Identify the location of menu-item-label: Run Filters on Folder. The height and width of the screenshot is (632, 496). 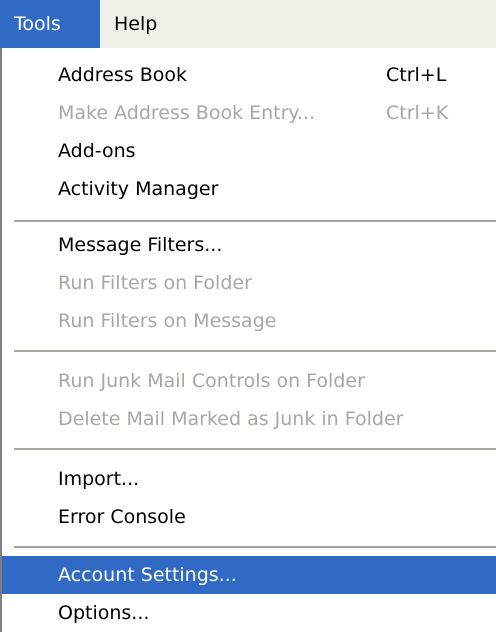
(155, 283).